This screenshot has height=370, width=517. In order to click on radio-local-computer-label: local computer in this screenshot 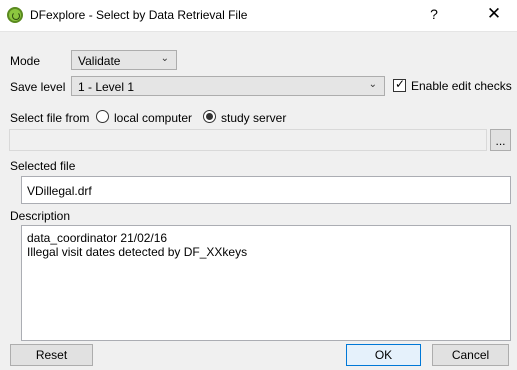, I will do `click(153, 118)`.